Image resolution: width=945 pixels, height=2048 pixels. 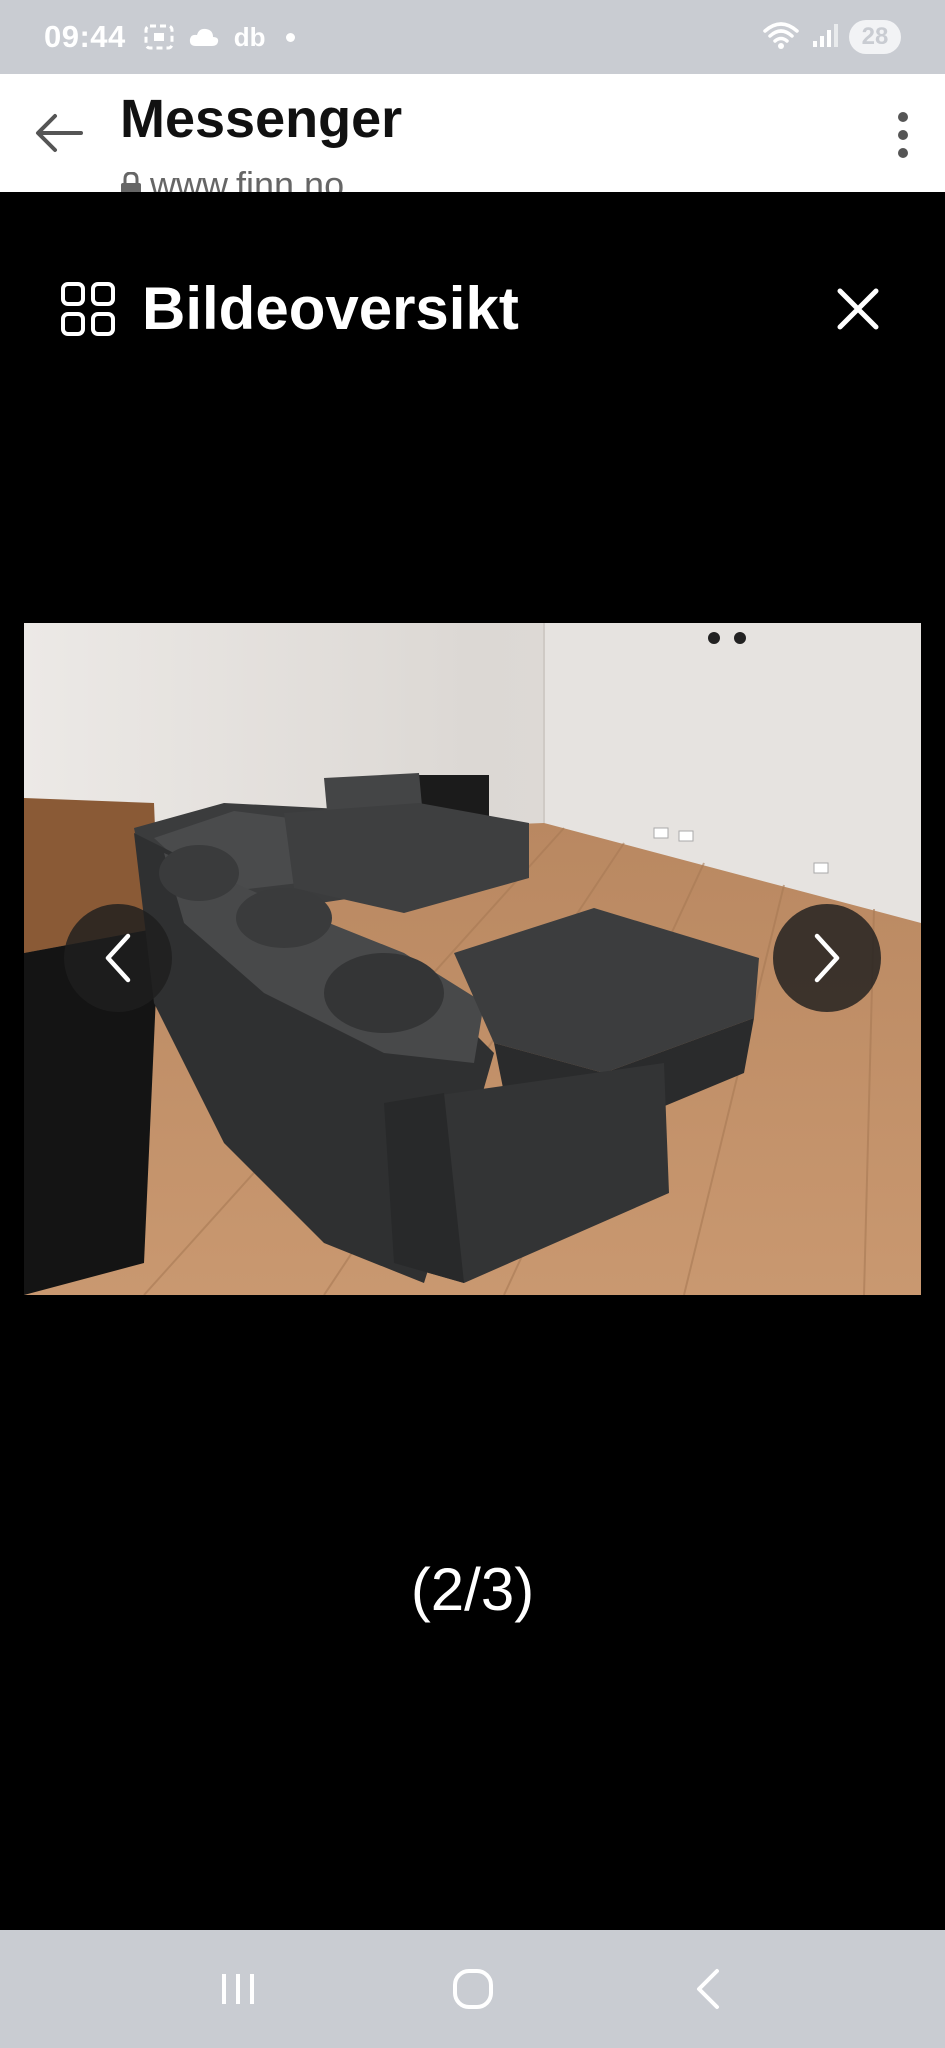 I want to click on home-icon, so click(x=472, y=1989).